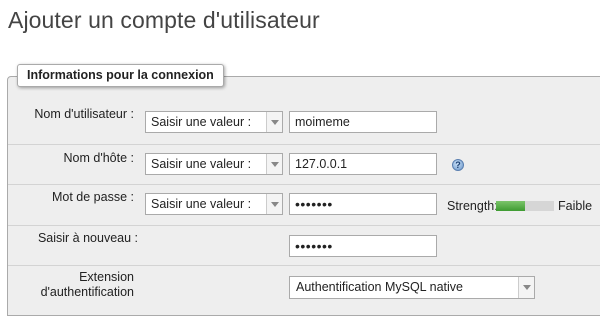 This screenshot has width=600, height=316. What do you see at coordinates (575, 206) in the screenshot?
I see `strength-value: Faible` at bounding box center [575, 206].